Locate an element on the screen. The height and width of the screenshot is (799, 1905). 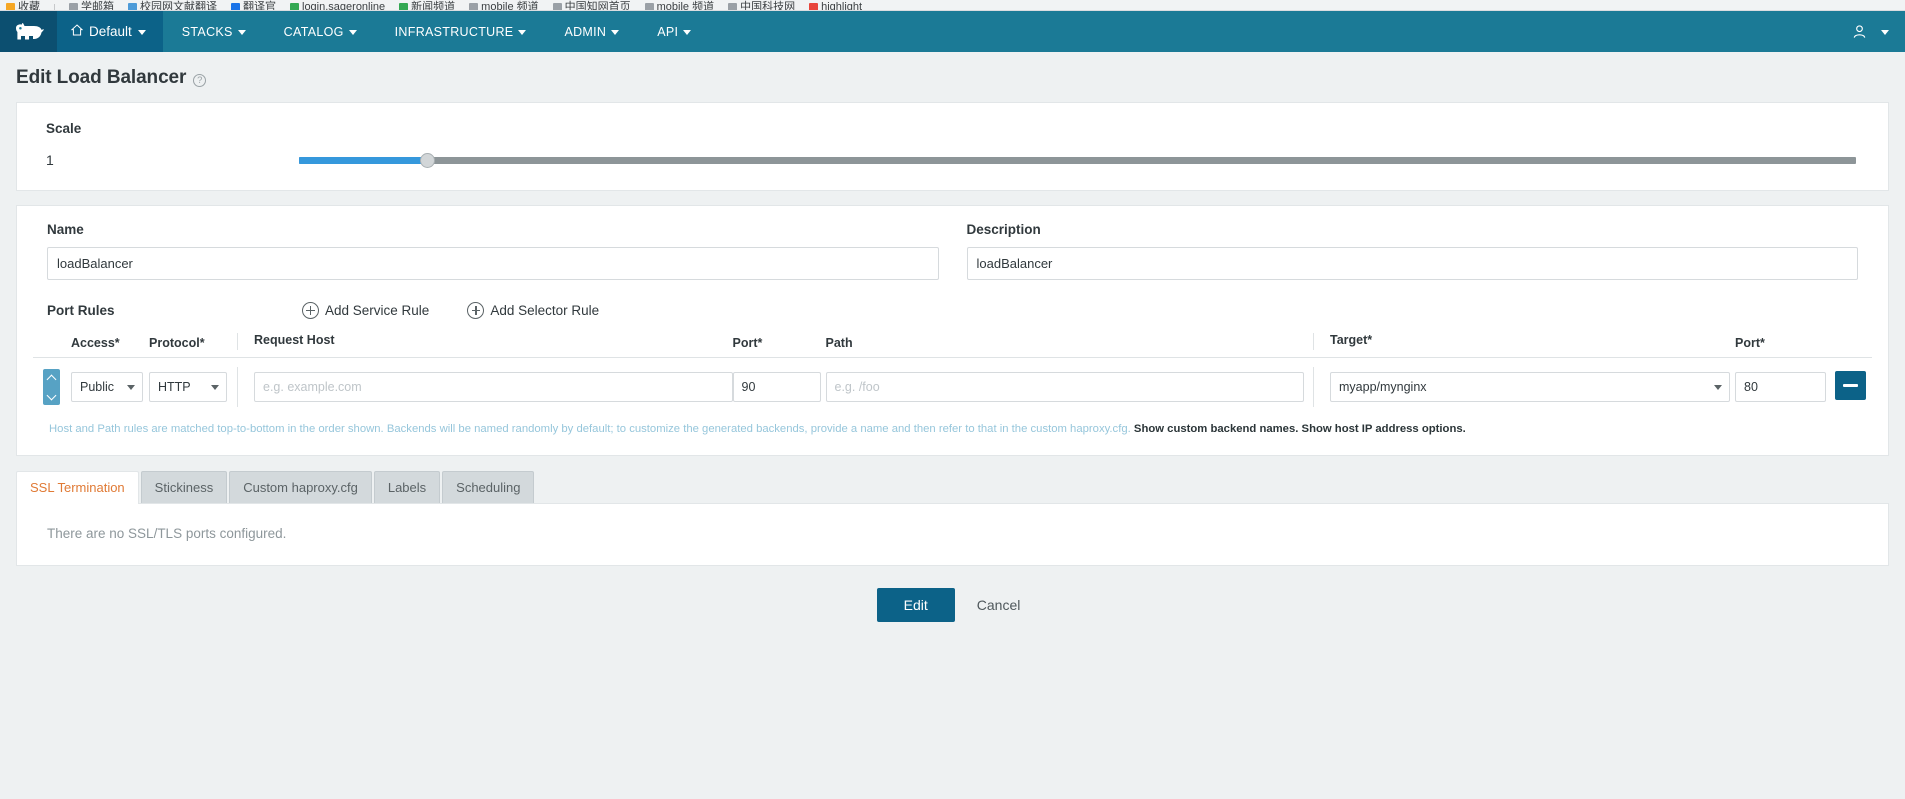
target-select: myapp/mynginx is located at coordinates (1530, 387).